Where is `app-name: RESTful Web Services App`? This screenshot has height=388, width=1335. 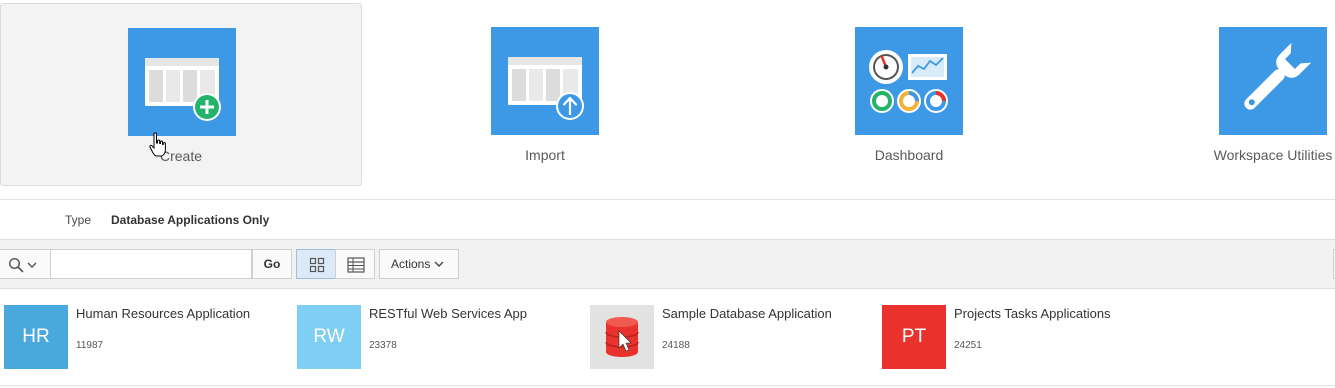 app-name: RESTful Web Services App is located at coordinates (469, 314).